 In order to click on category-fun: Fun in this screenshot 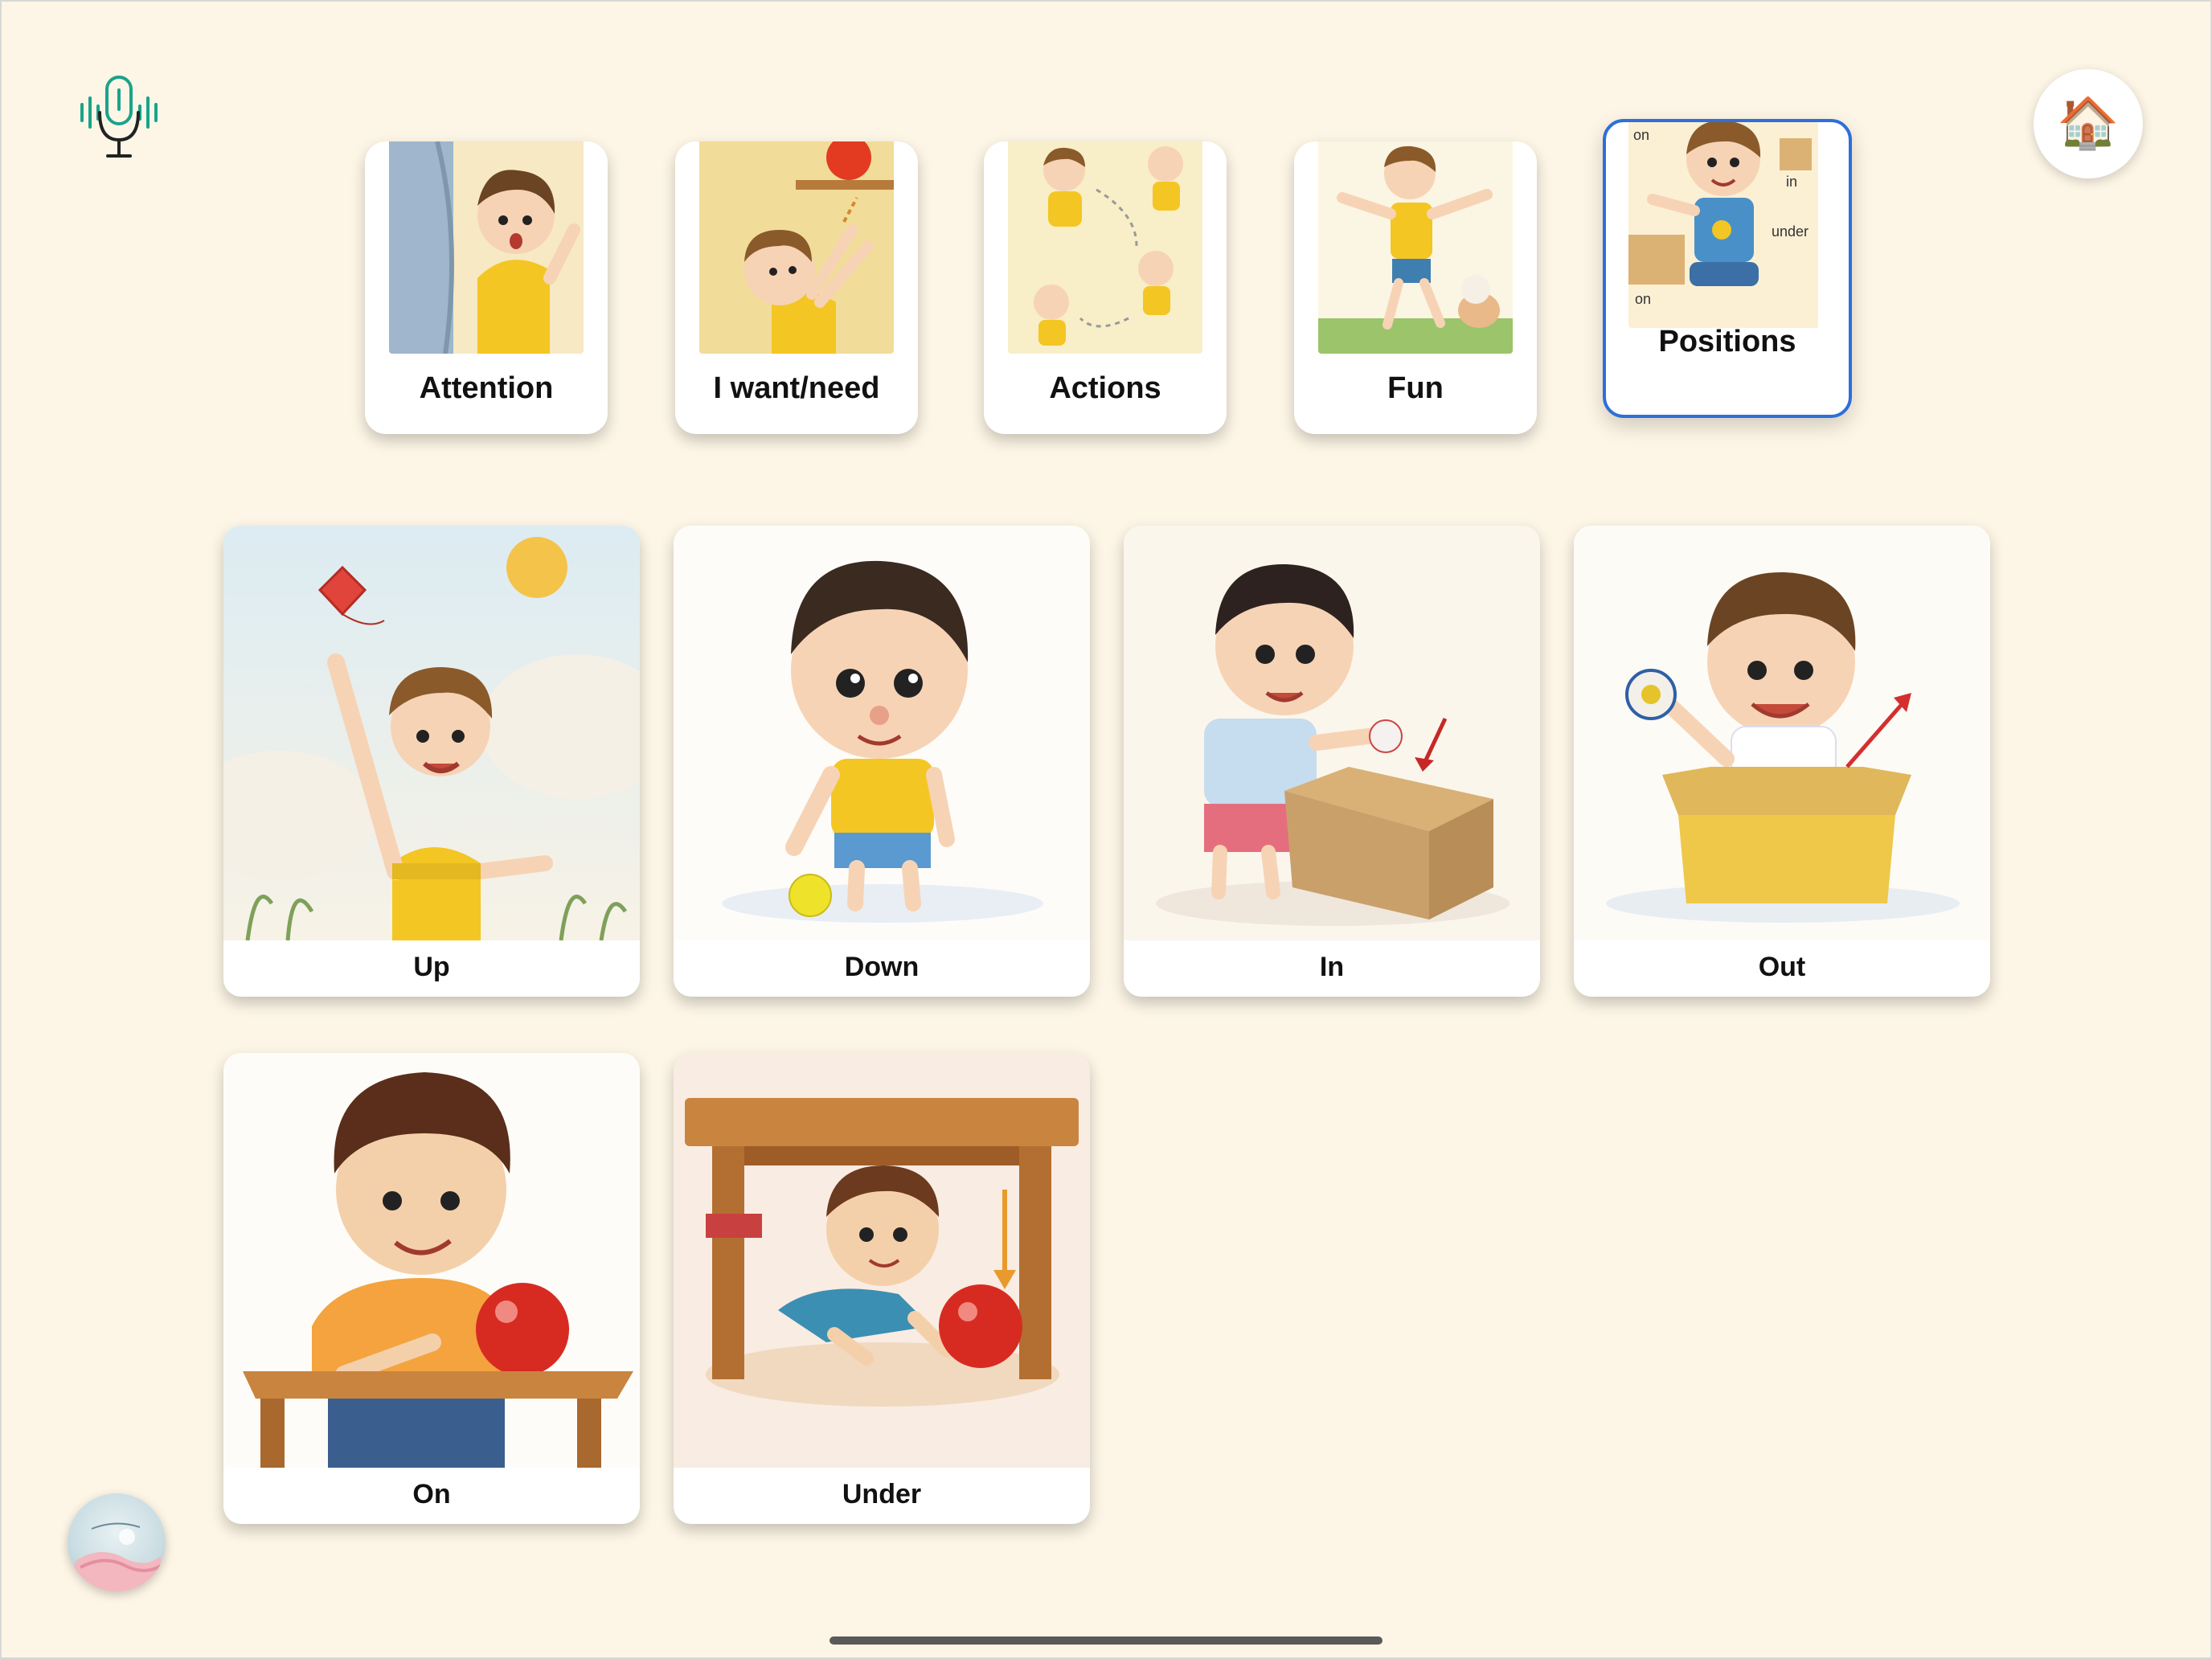, I will do `click(1415, 287)`.